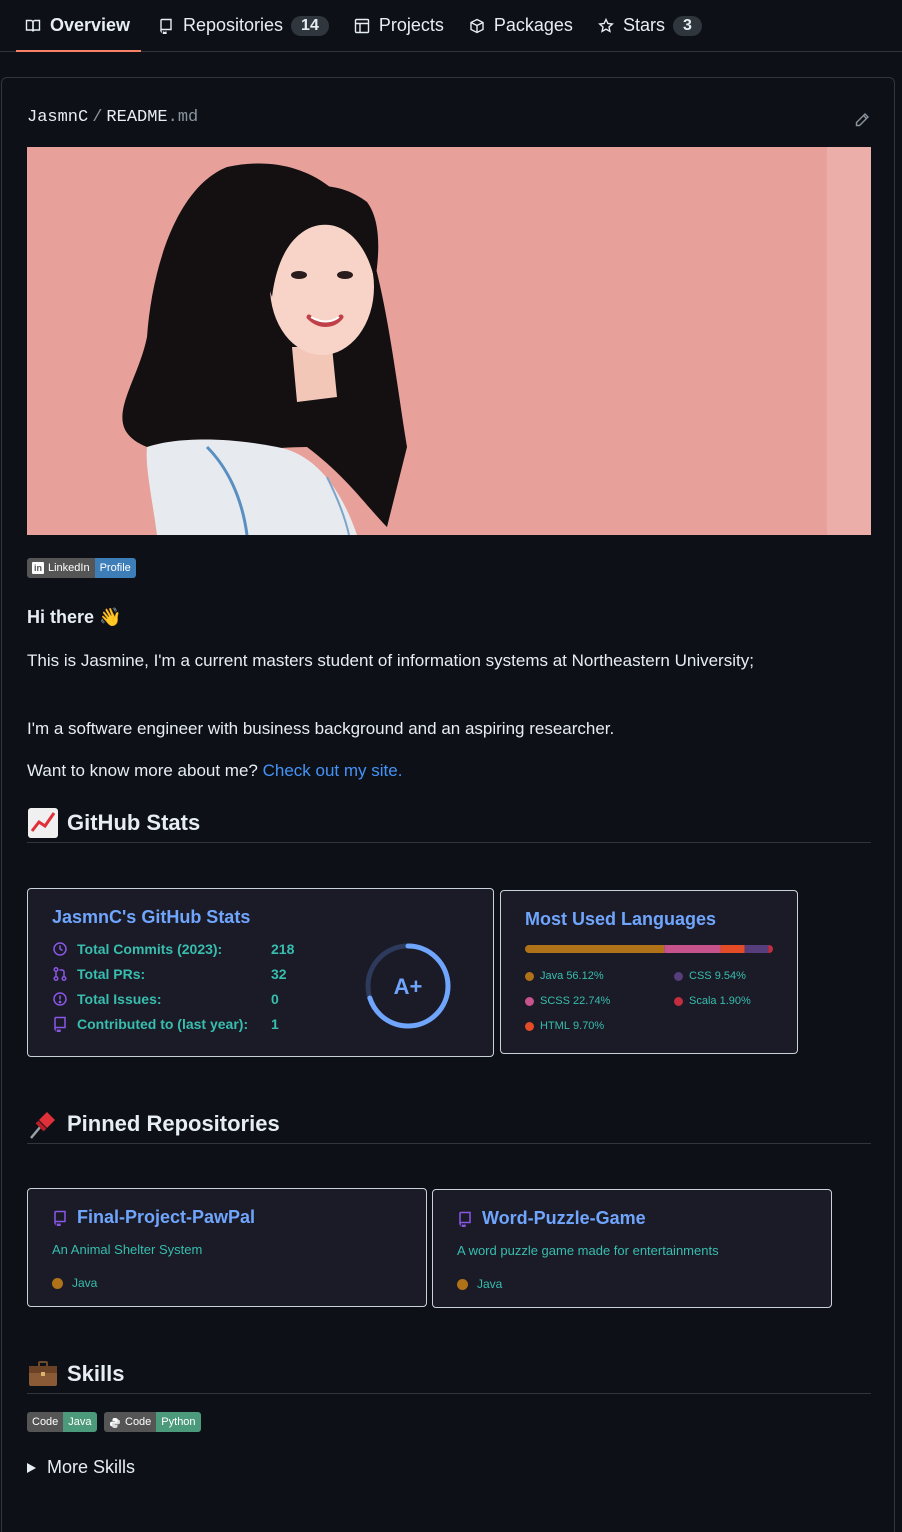  What do you see at coordinates (564, 976) in the screenshot?
I see `lang-item-java: Java 56.12%` at bounding box center [564, 976].